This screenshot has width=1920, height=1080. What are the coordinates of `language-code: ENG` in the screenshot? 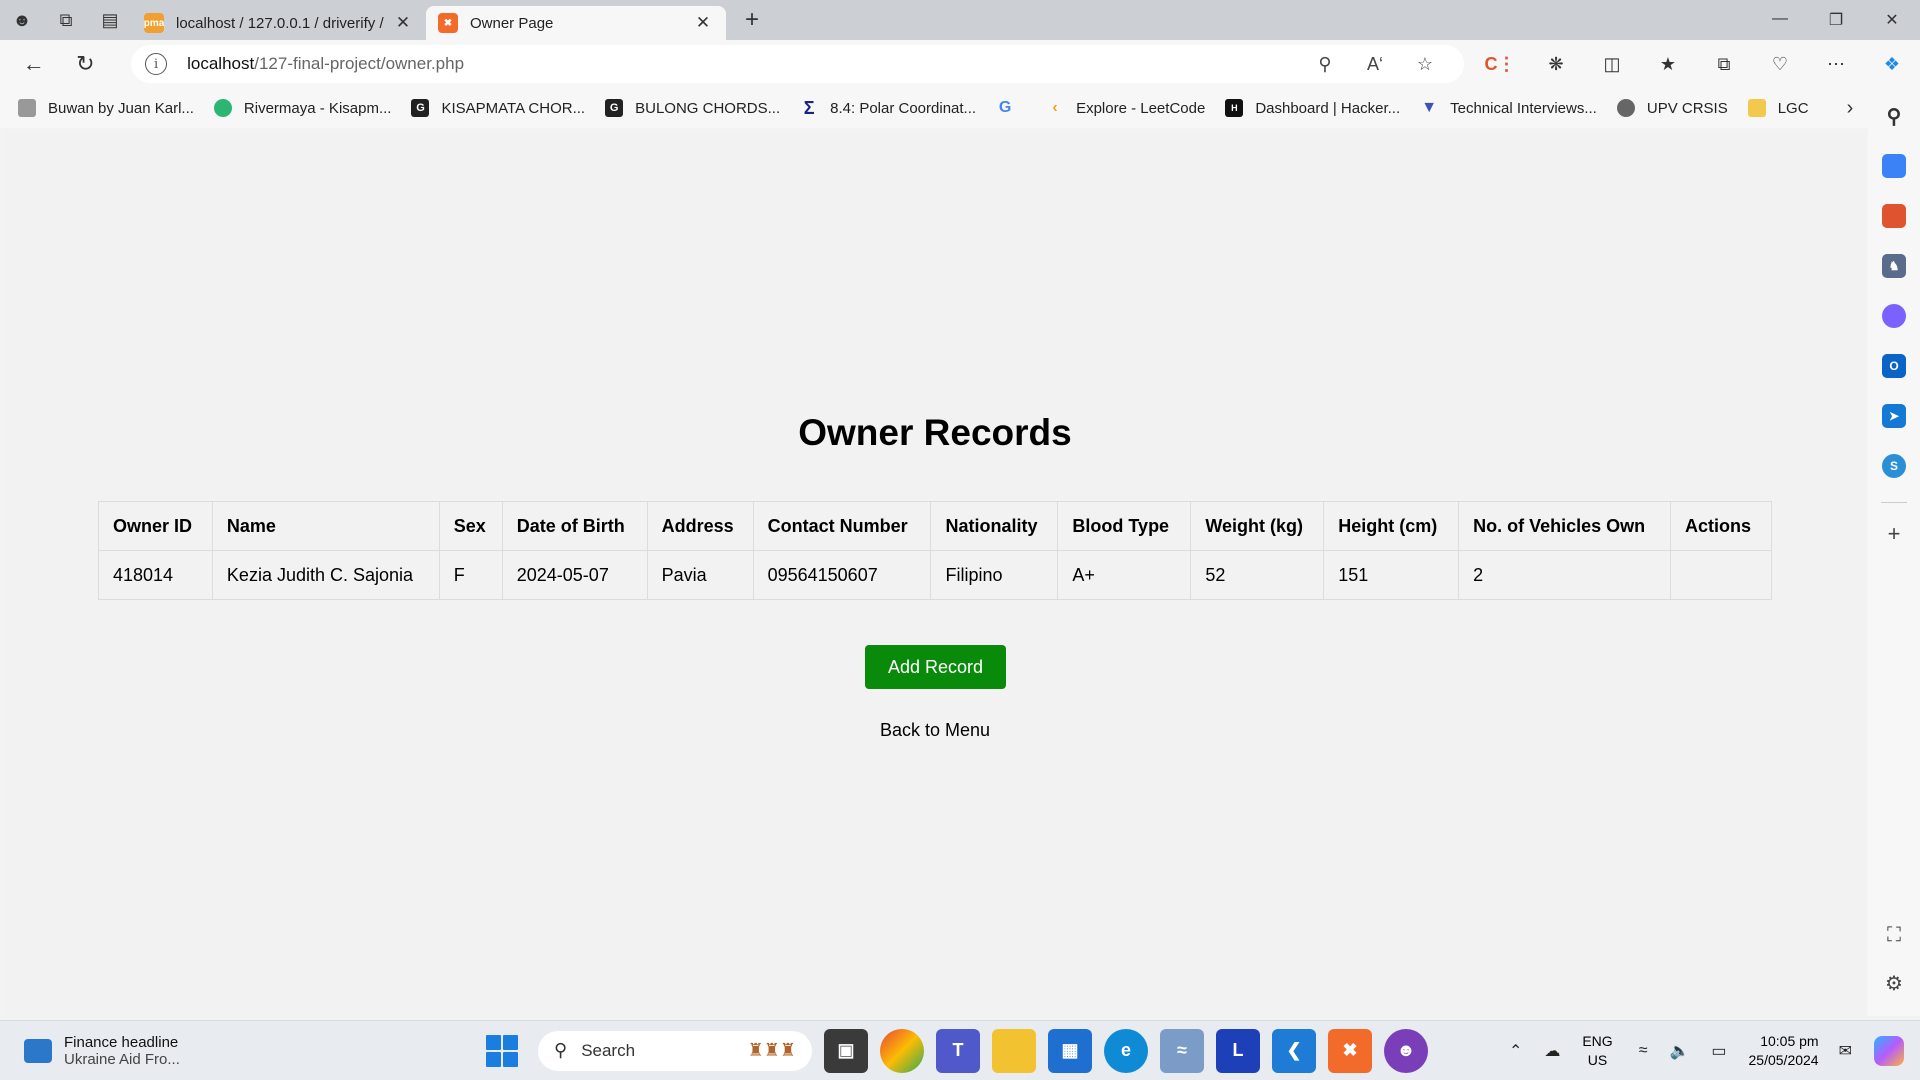 It's located at (1597, 1040).